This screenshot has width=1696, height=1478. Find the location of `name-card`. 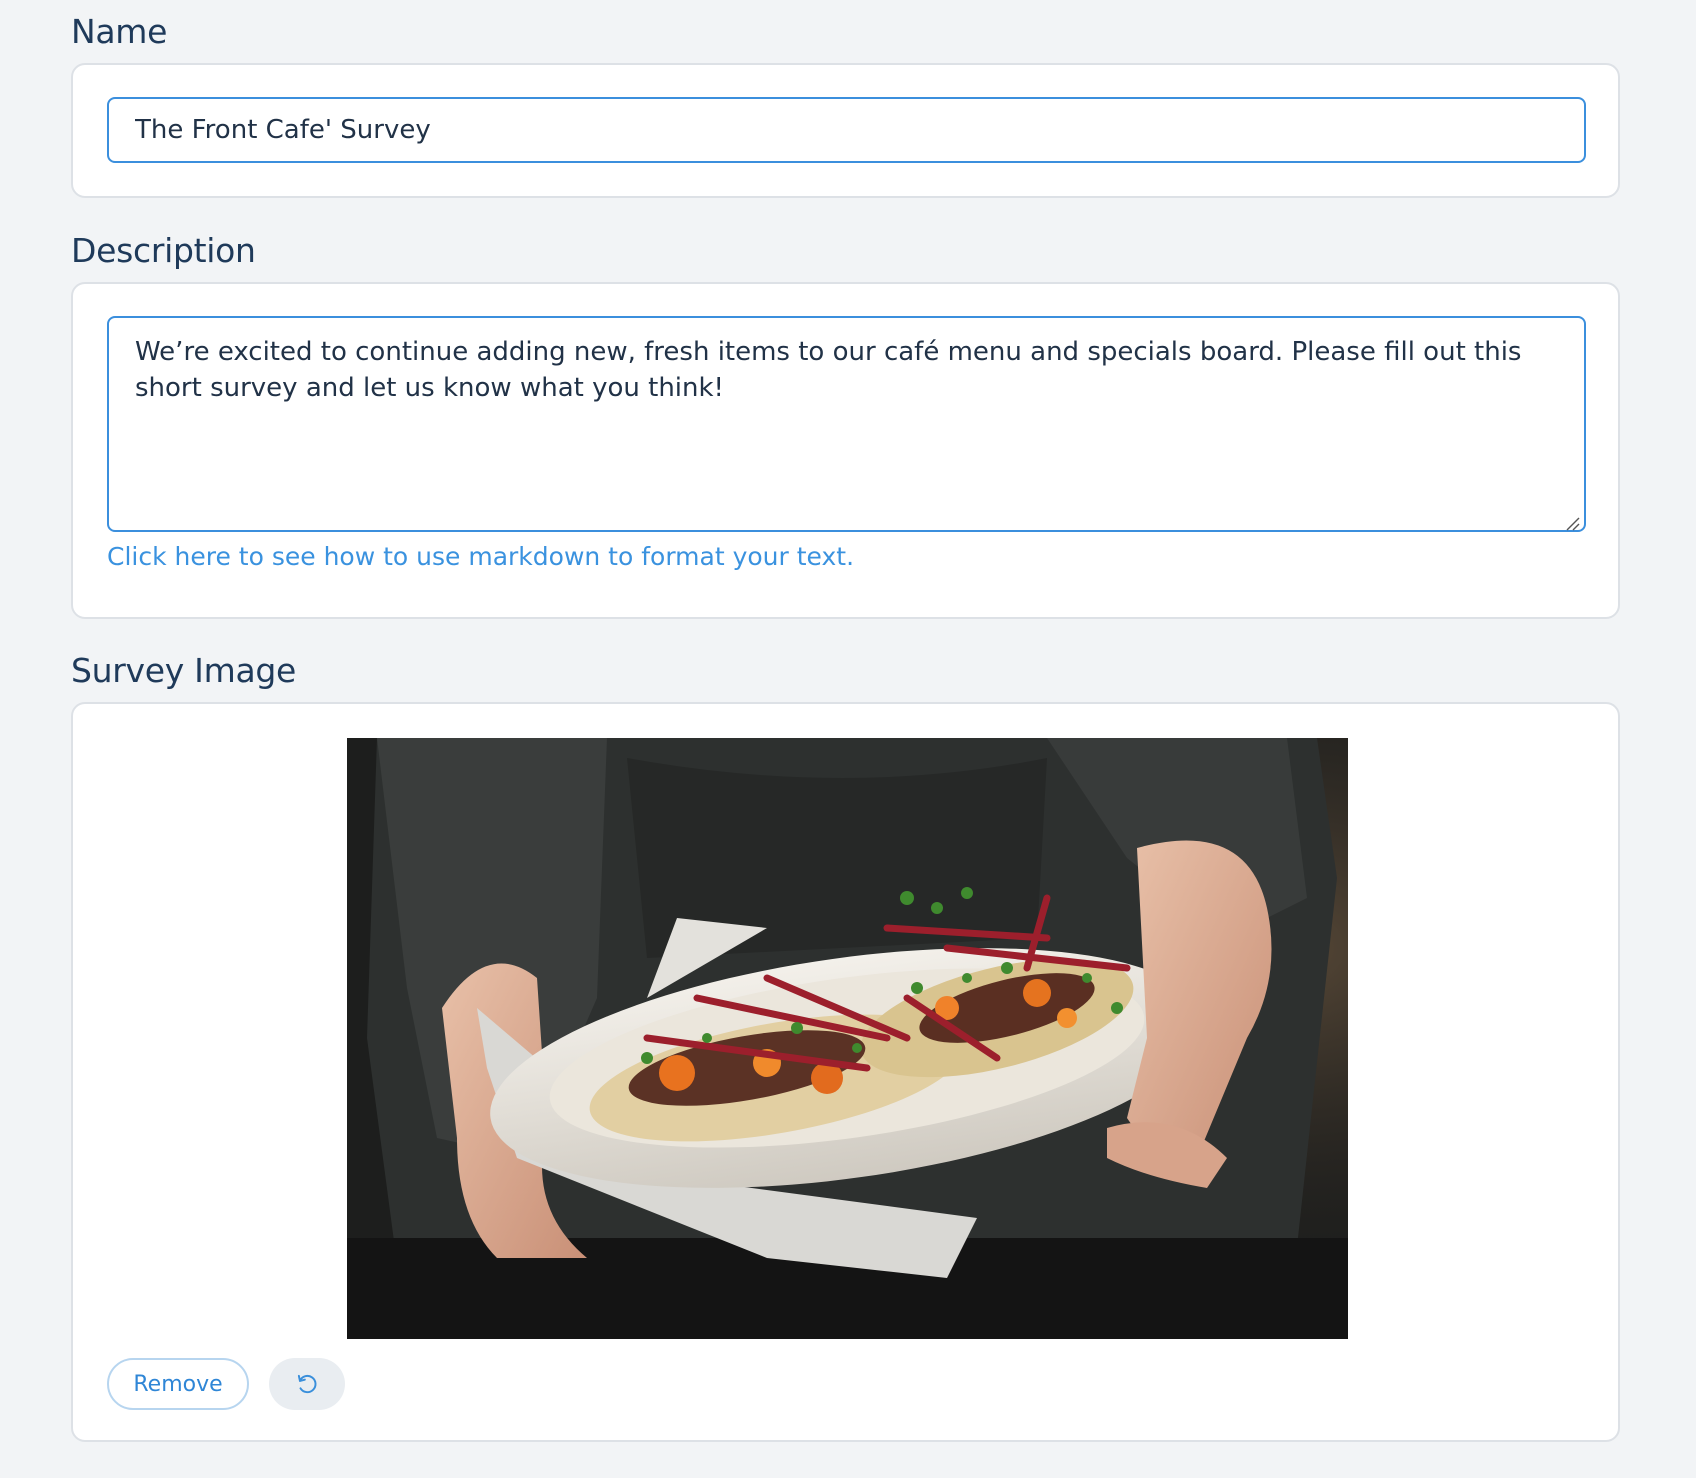

name-card is located at coordinates (845, 130).